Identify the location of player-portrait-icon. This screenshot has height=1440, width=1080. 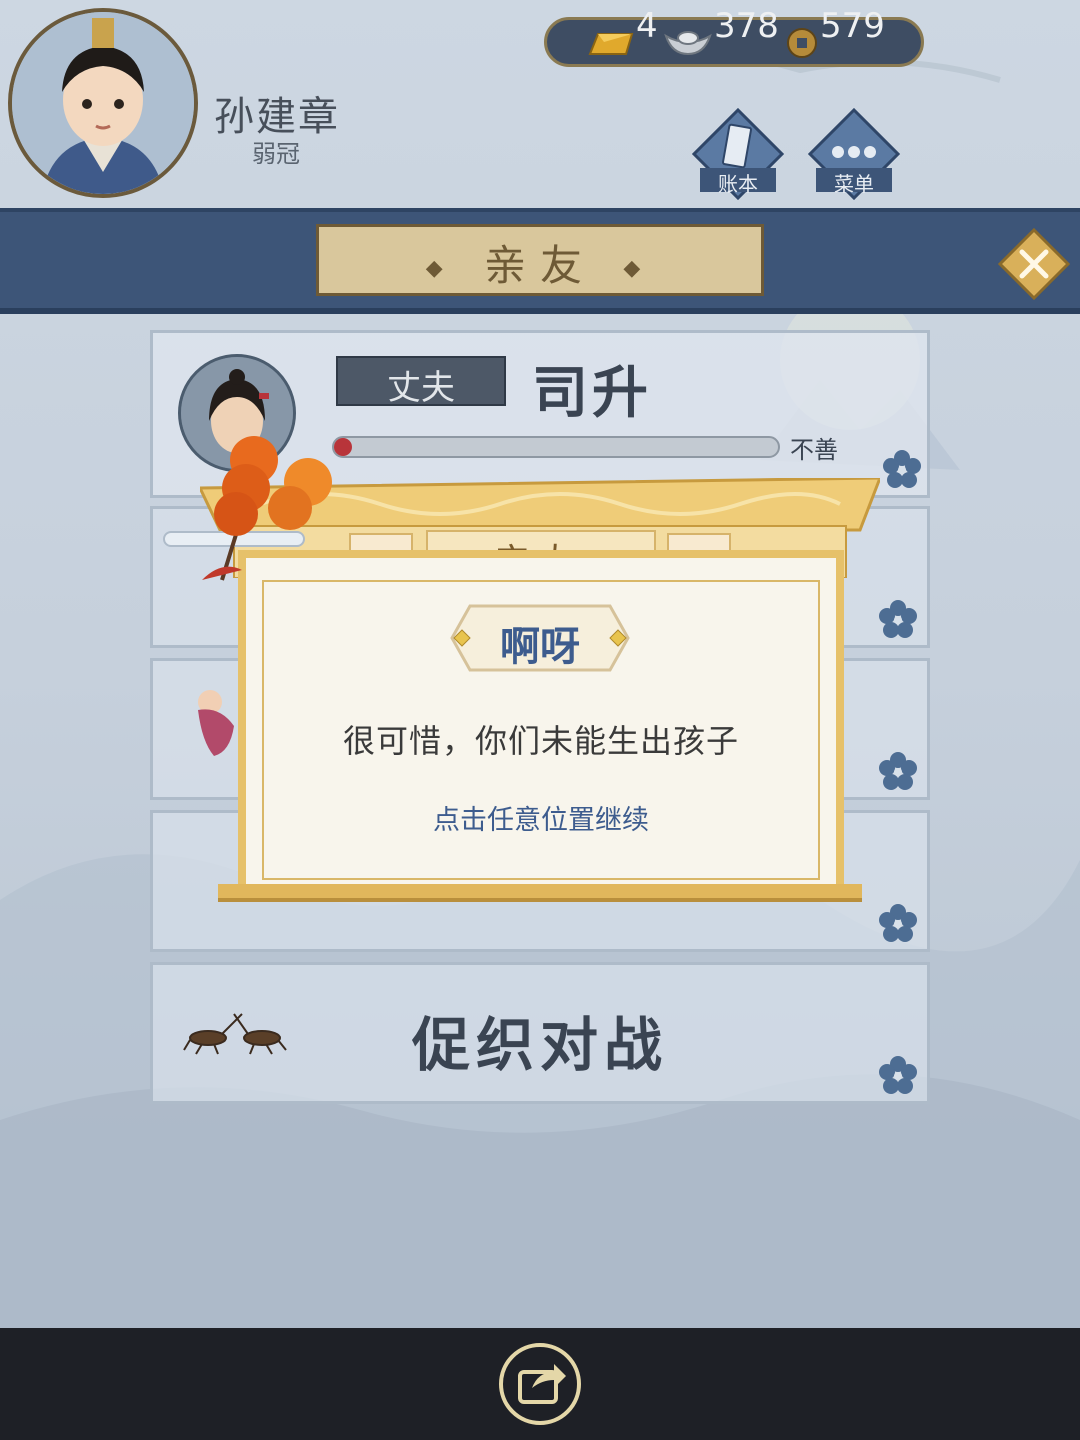
(103, 103).